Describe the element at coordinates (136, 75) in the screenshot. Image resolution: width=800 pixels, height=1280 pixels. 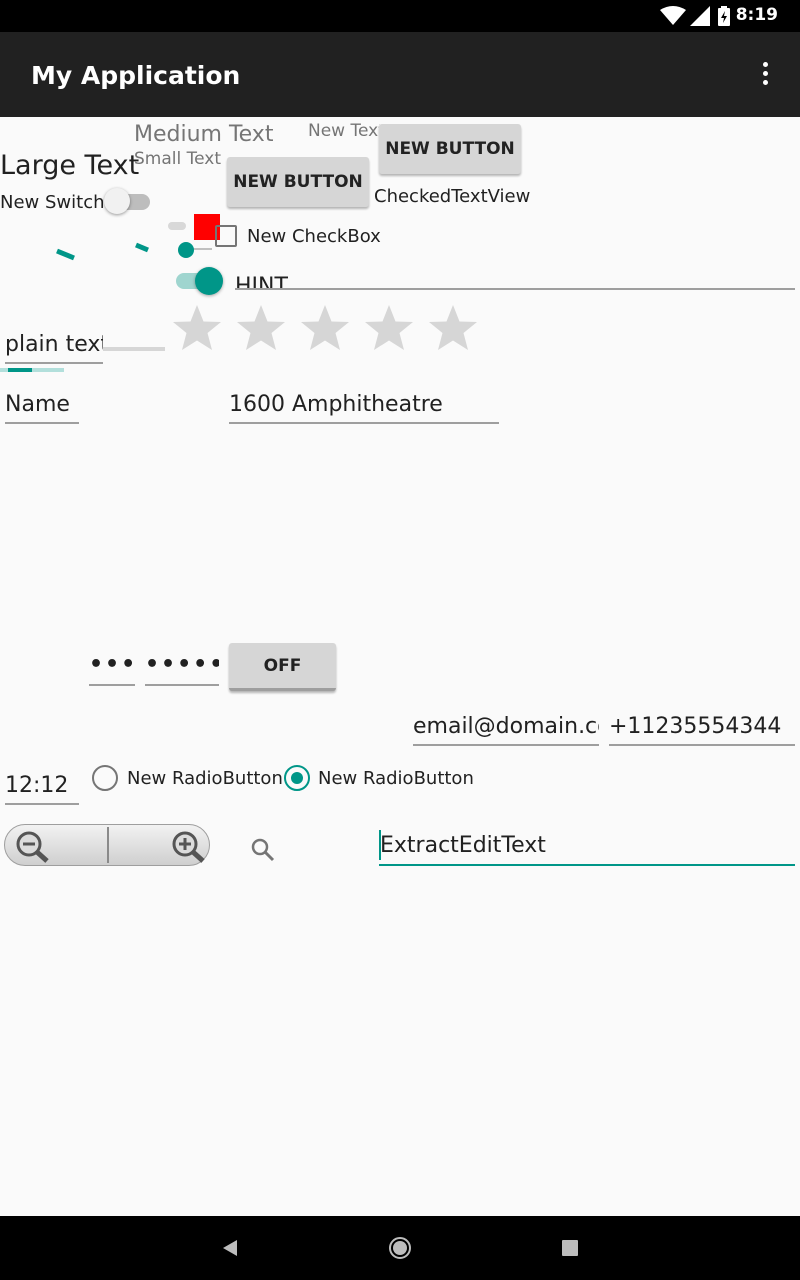
I see `app-title: My Application` at that location.